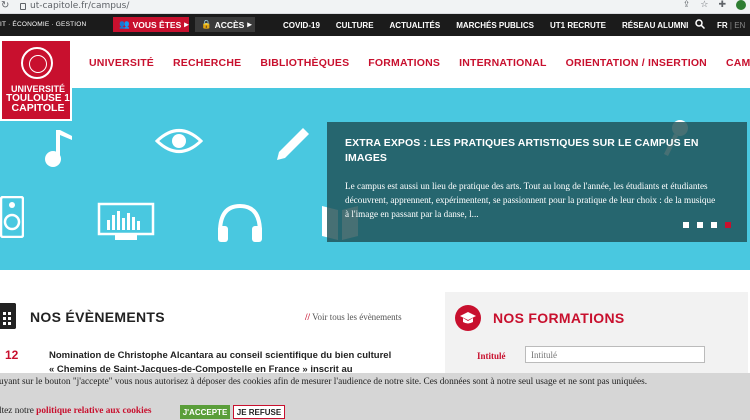 The width and height of the screenshot is (750, 420). I want to click on nav-formations: FORMATIONS, so click(404, 63).